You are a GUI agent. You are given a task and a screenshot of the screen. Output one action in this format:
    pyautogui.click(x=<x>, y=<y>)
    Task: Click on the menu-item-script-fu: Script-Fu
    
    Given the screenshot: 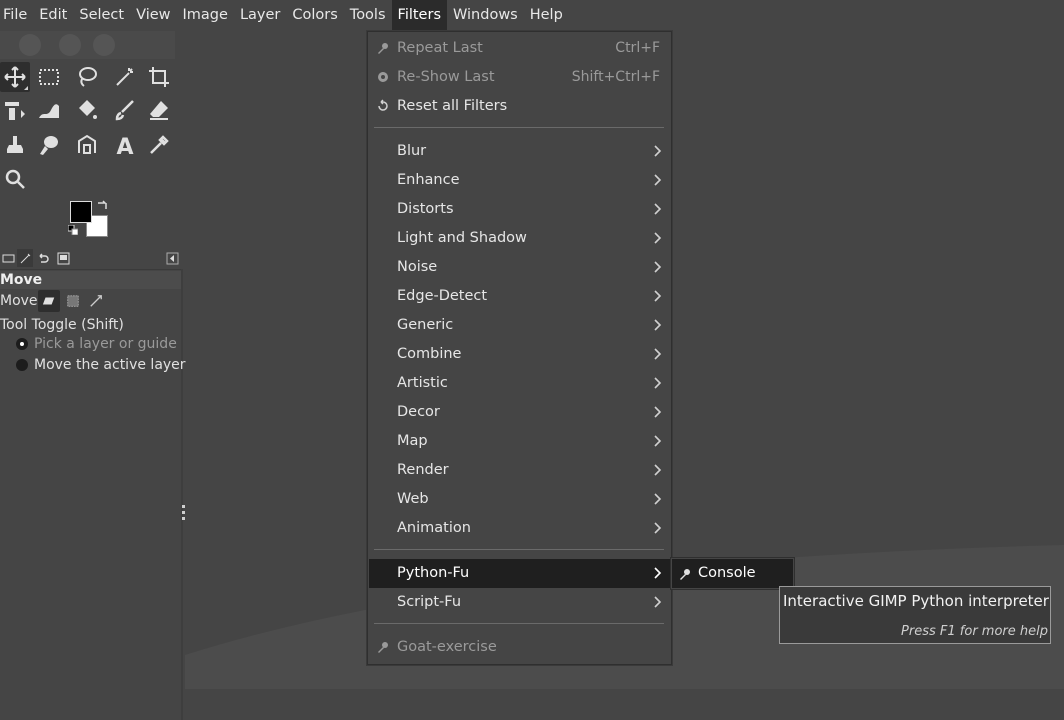 What is the action you would take?
    pyautogui.click(x=519, y=602)
    